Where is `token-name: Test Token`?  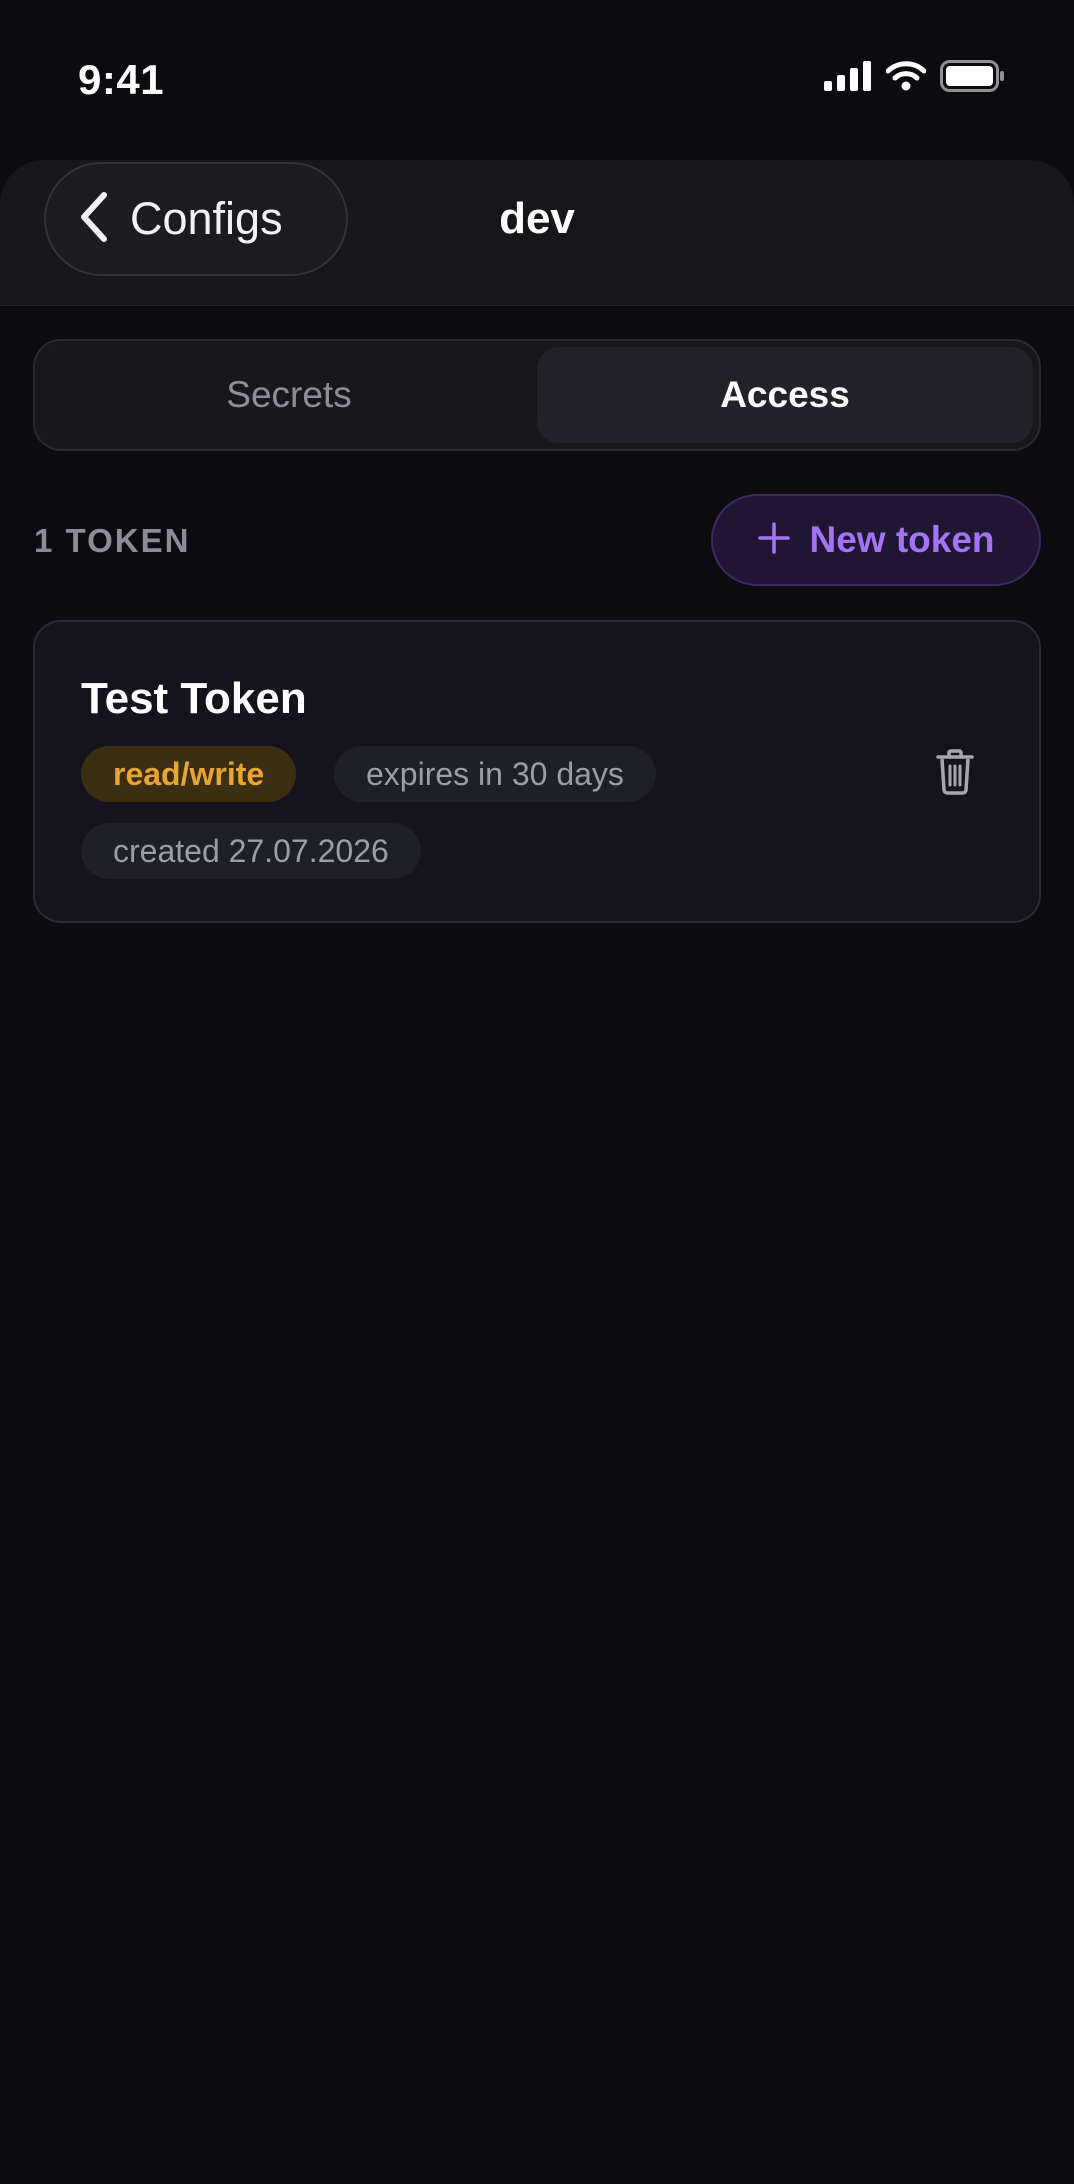
token-name: Test Token is located at coordinates (194, 698).